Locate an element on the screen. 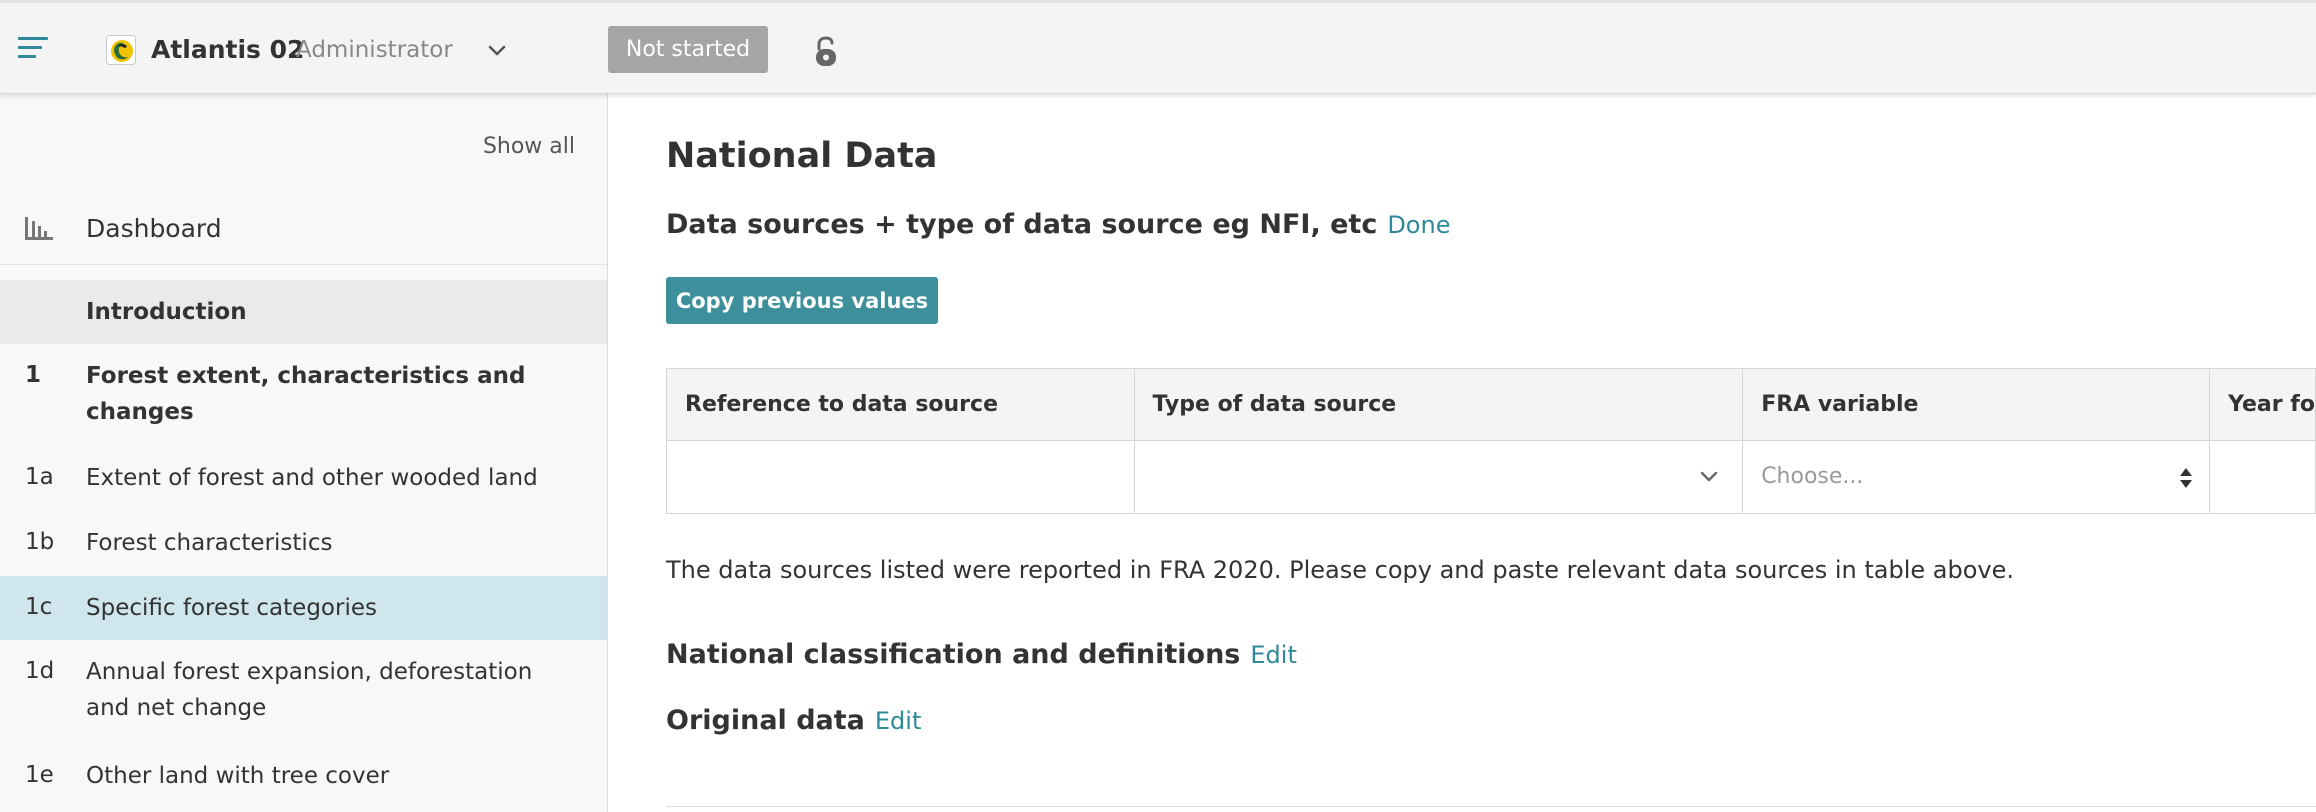 This screenshot has width=2316, height=812. status-badge: Not started is located at coordinates (688, 49).